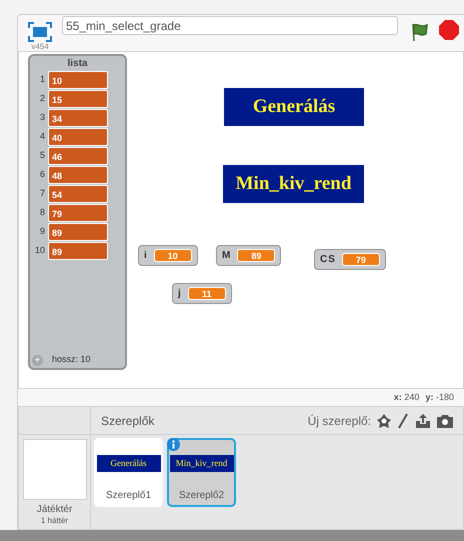 Image resolution: width=464 pixels, height=541 pixels. What do you see at coordinates (293, 184) in the screenshot?
I see `stage-sprite: Min_kiv_rend` at bounding box center [293, 184].